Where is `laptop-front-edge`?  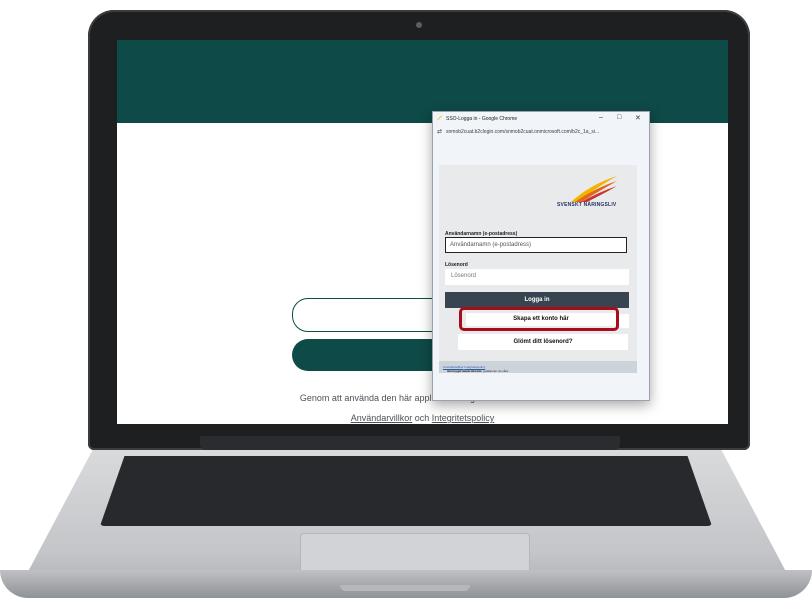 laptop-front-edge is located at coordinates (406, 584).